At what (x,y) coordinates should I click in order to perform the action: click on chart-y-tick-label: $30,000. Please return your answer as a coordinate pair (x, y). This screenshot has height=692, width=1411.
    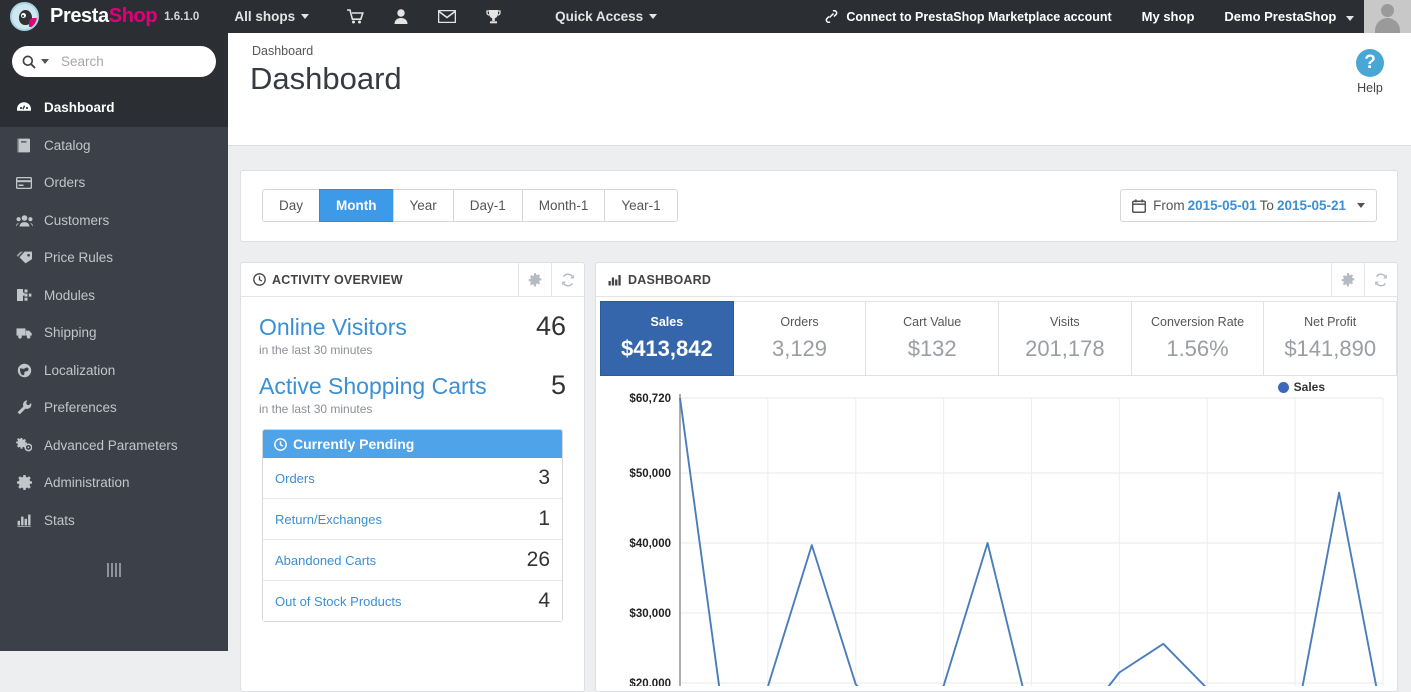
    Looking at the image, I should click on (650, 614).